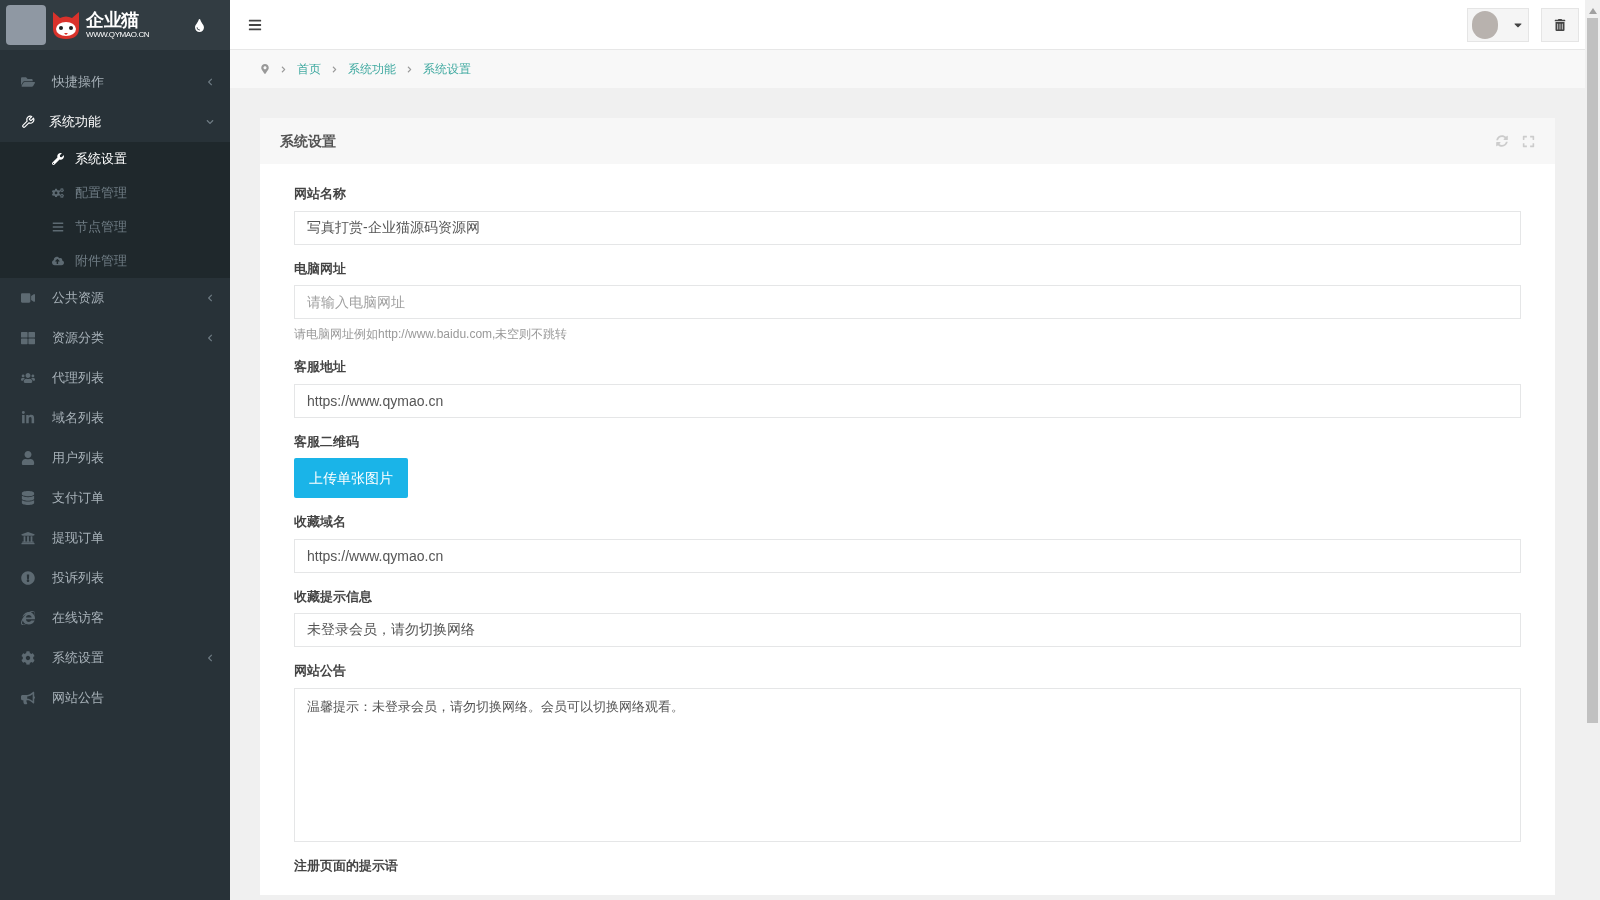 This screenshot has width=1600, height=900. What do you see at coordinates (907, 764) in the screenshot?
I see `textarea-field: 温馨提示：未登录会员，请勿切换网络。会员可以切换网络观看。` at bounding box center [907, 764].